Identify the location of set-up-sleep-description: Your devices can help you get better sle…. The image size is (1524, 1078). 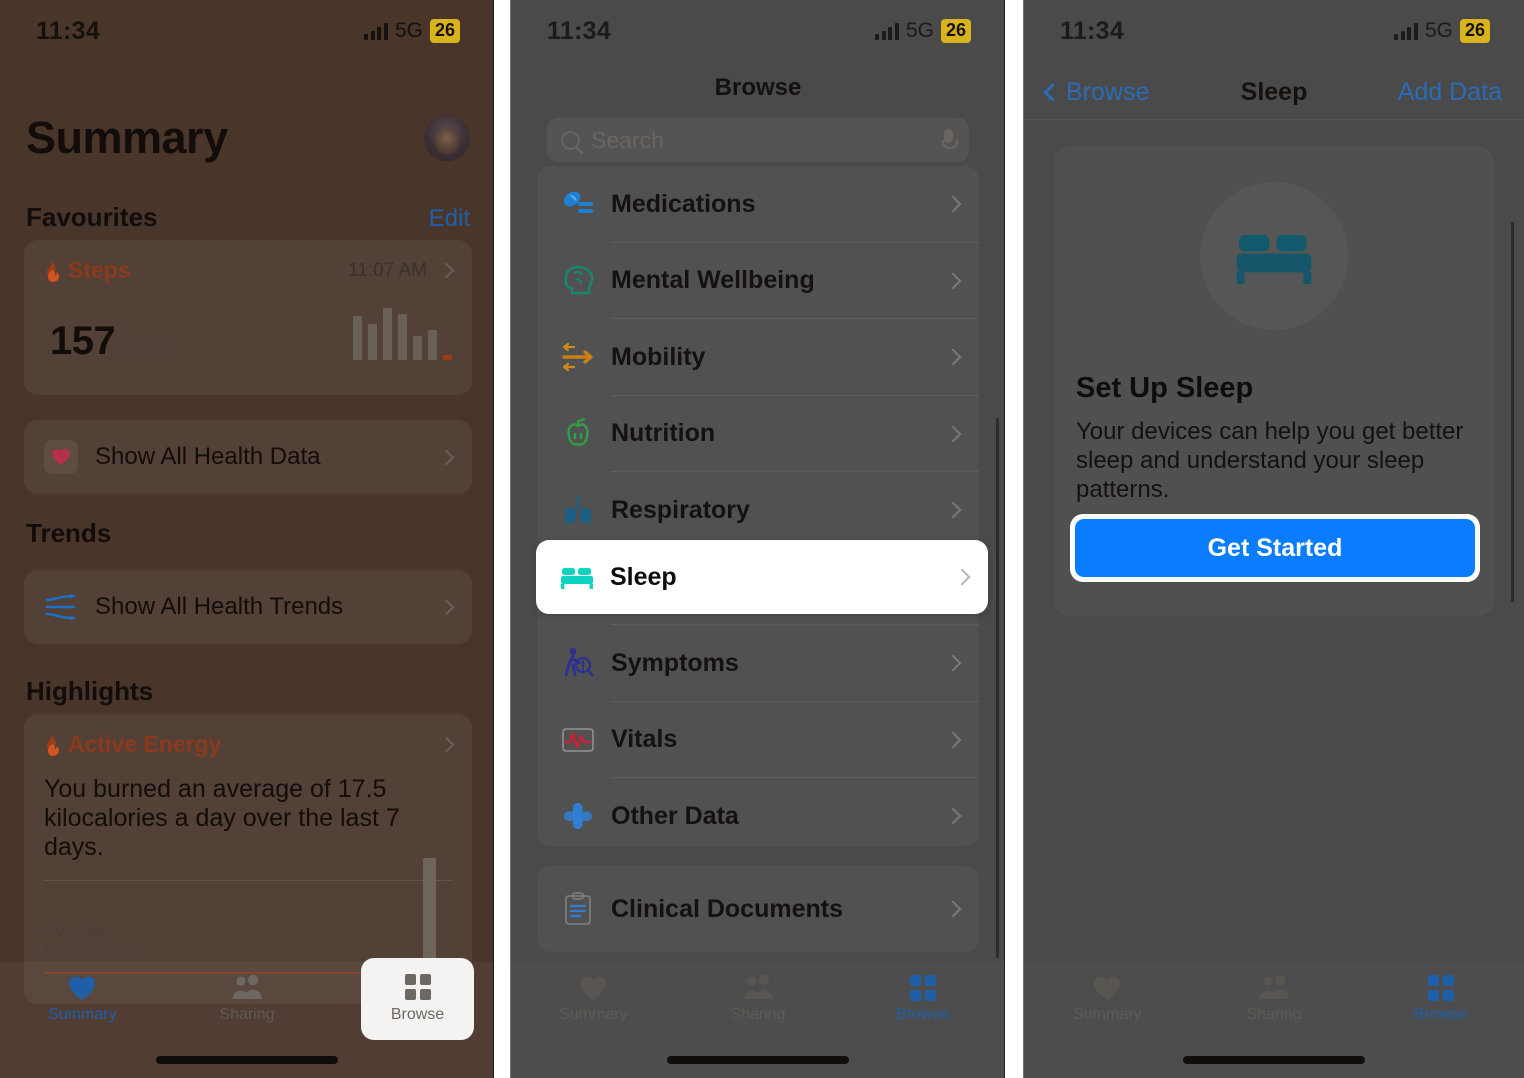
(1270, 461).